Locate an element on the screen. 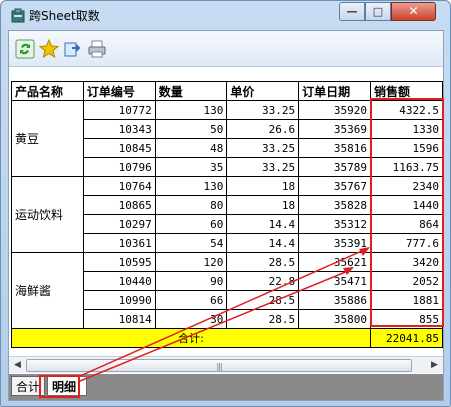 This screenshot has width=451, height=407. quantity-cell: 66 is located at coordinates (191, 300).